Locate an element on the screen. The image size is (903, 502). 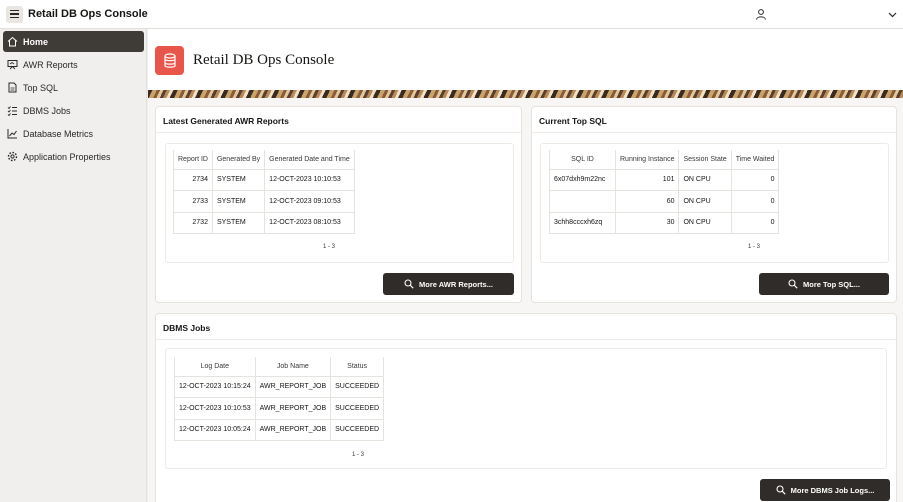
hamburger-icon is located at coordinates (14, 14).